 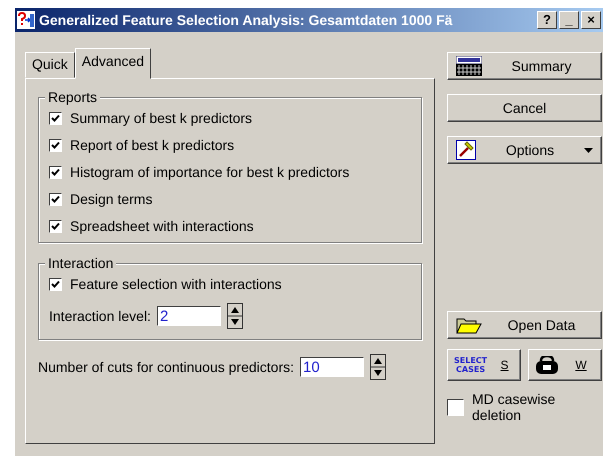 What do you see at coordinates (166, 367) in the screenshot?
I see `field-label: Number of cuts for continuous predictors:` at bounding box center [166, 367].